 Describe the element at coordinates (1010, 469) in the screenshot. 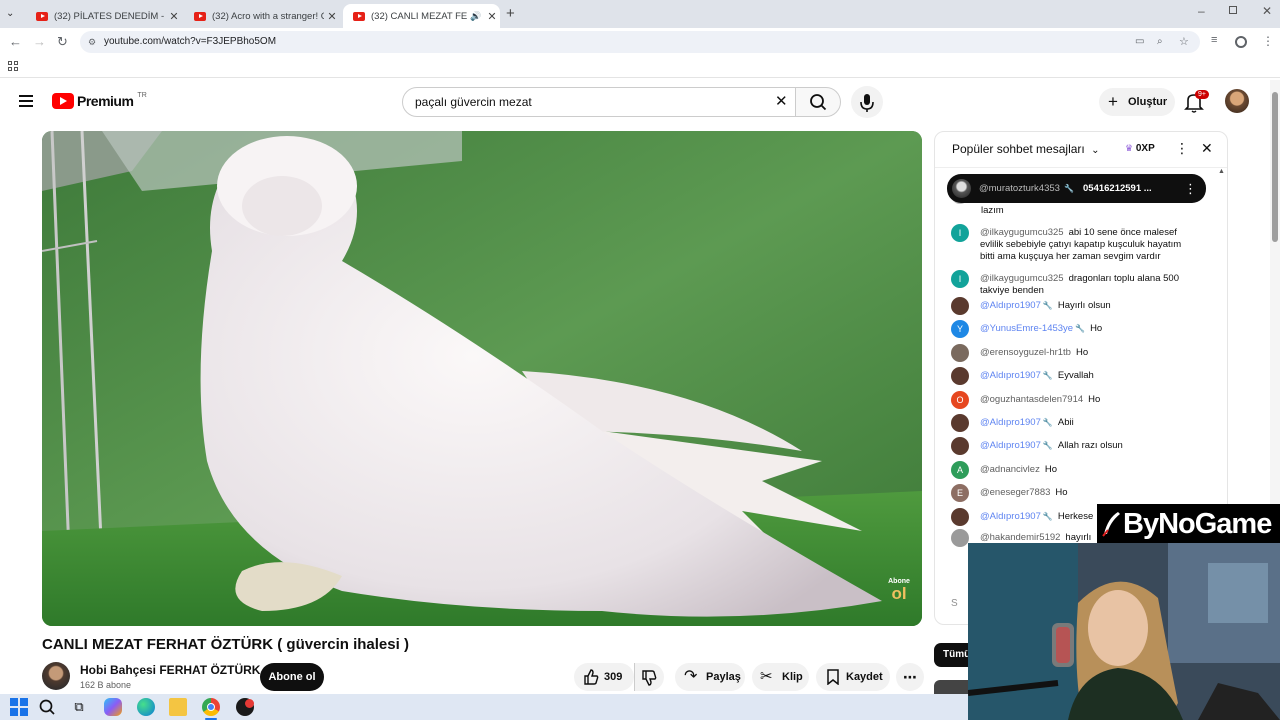

I see `chat-author: @adnancivlez` at that location.